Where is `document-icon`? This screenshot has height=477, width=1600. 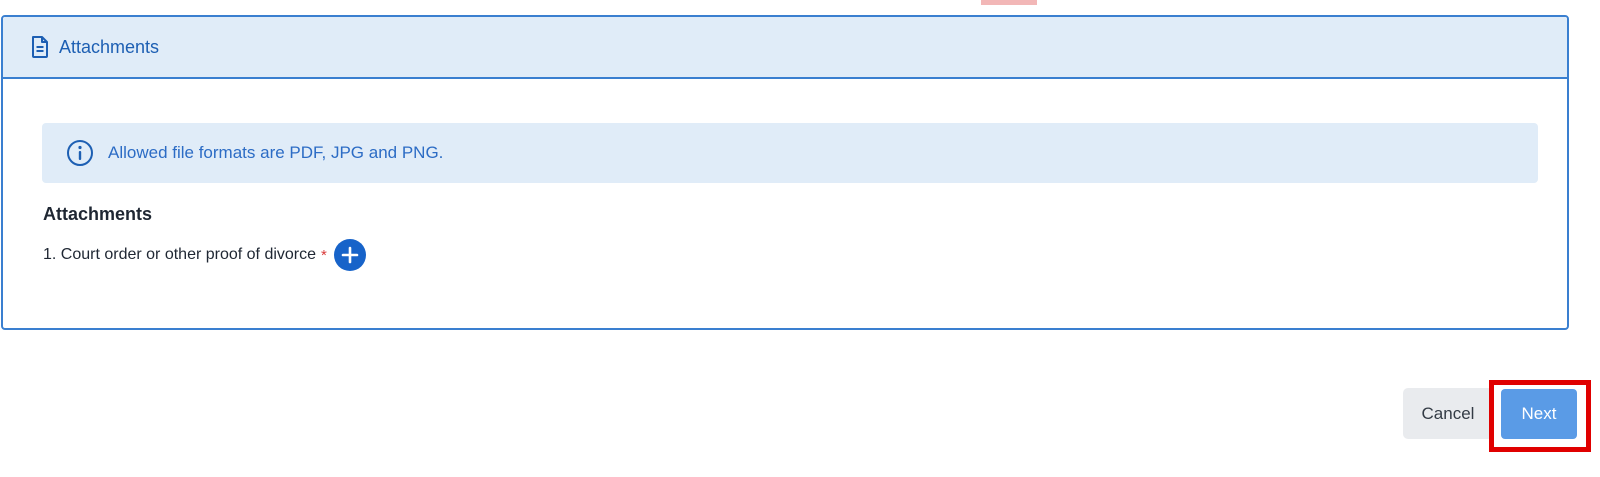
document-icon is located at coordinates (40, 47).